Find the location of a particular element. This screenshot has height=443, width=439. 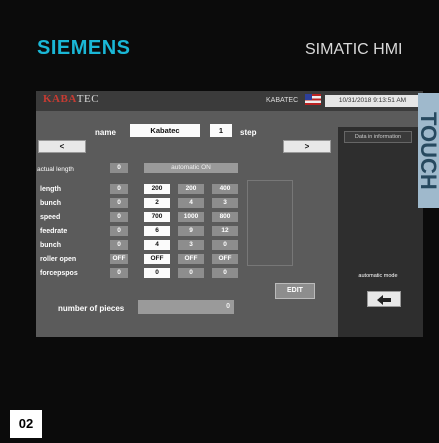

automatic-on-button: automatic ON is located at coordinates (191, 168).